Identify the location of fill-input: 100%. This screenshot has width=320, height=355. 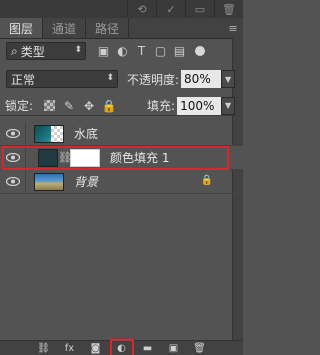
(199, 105).